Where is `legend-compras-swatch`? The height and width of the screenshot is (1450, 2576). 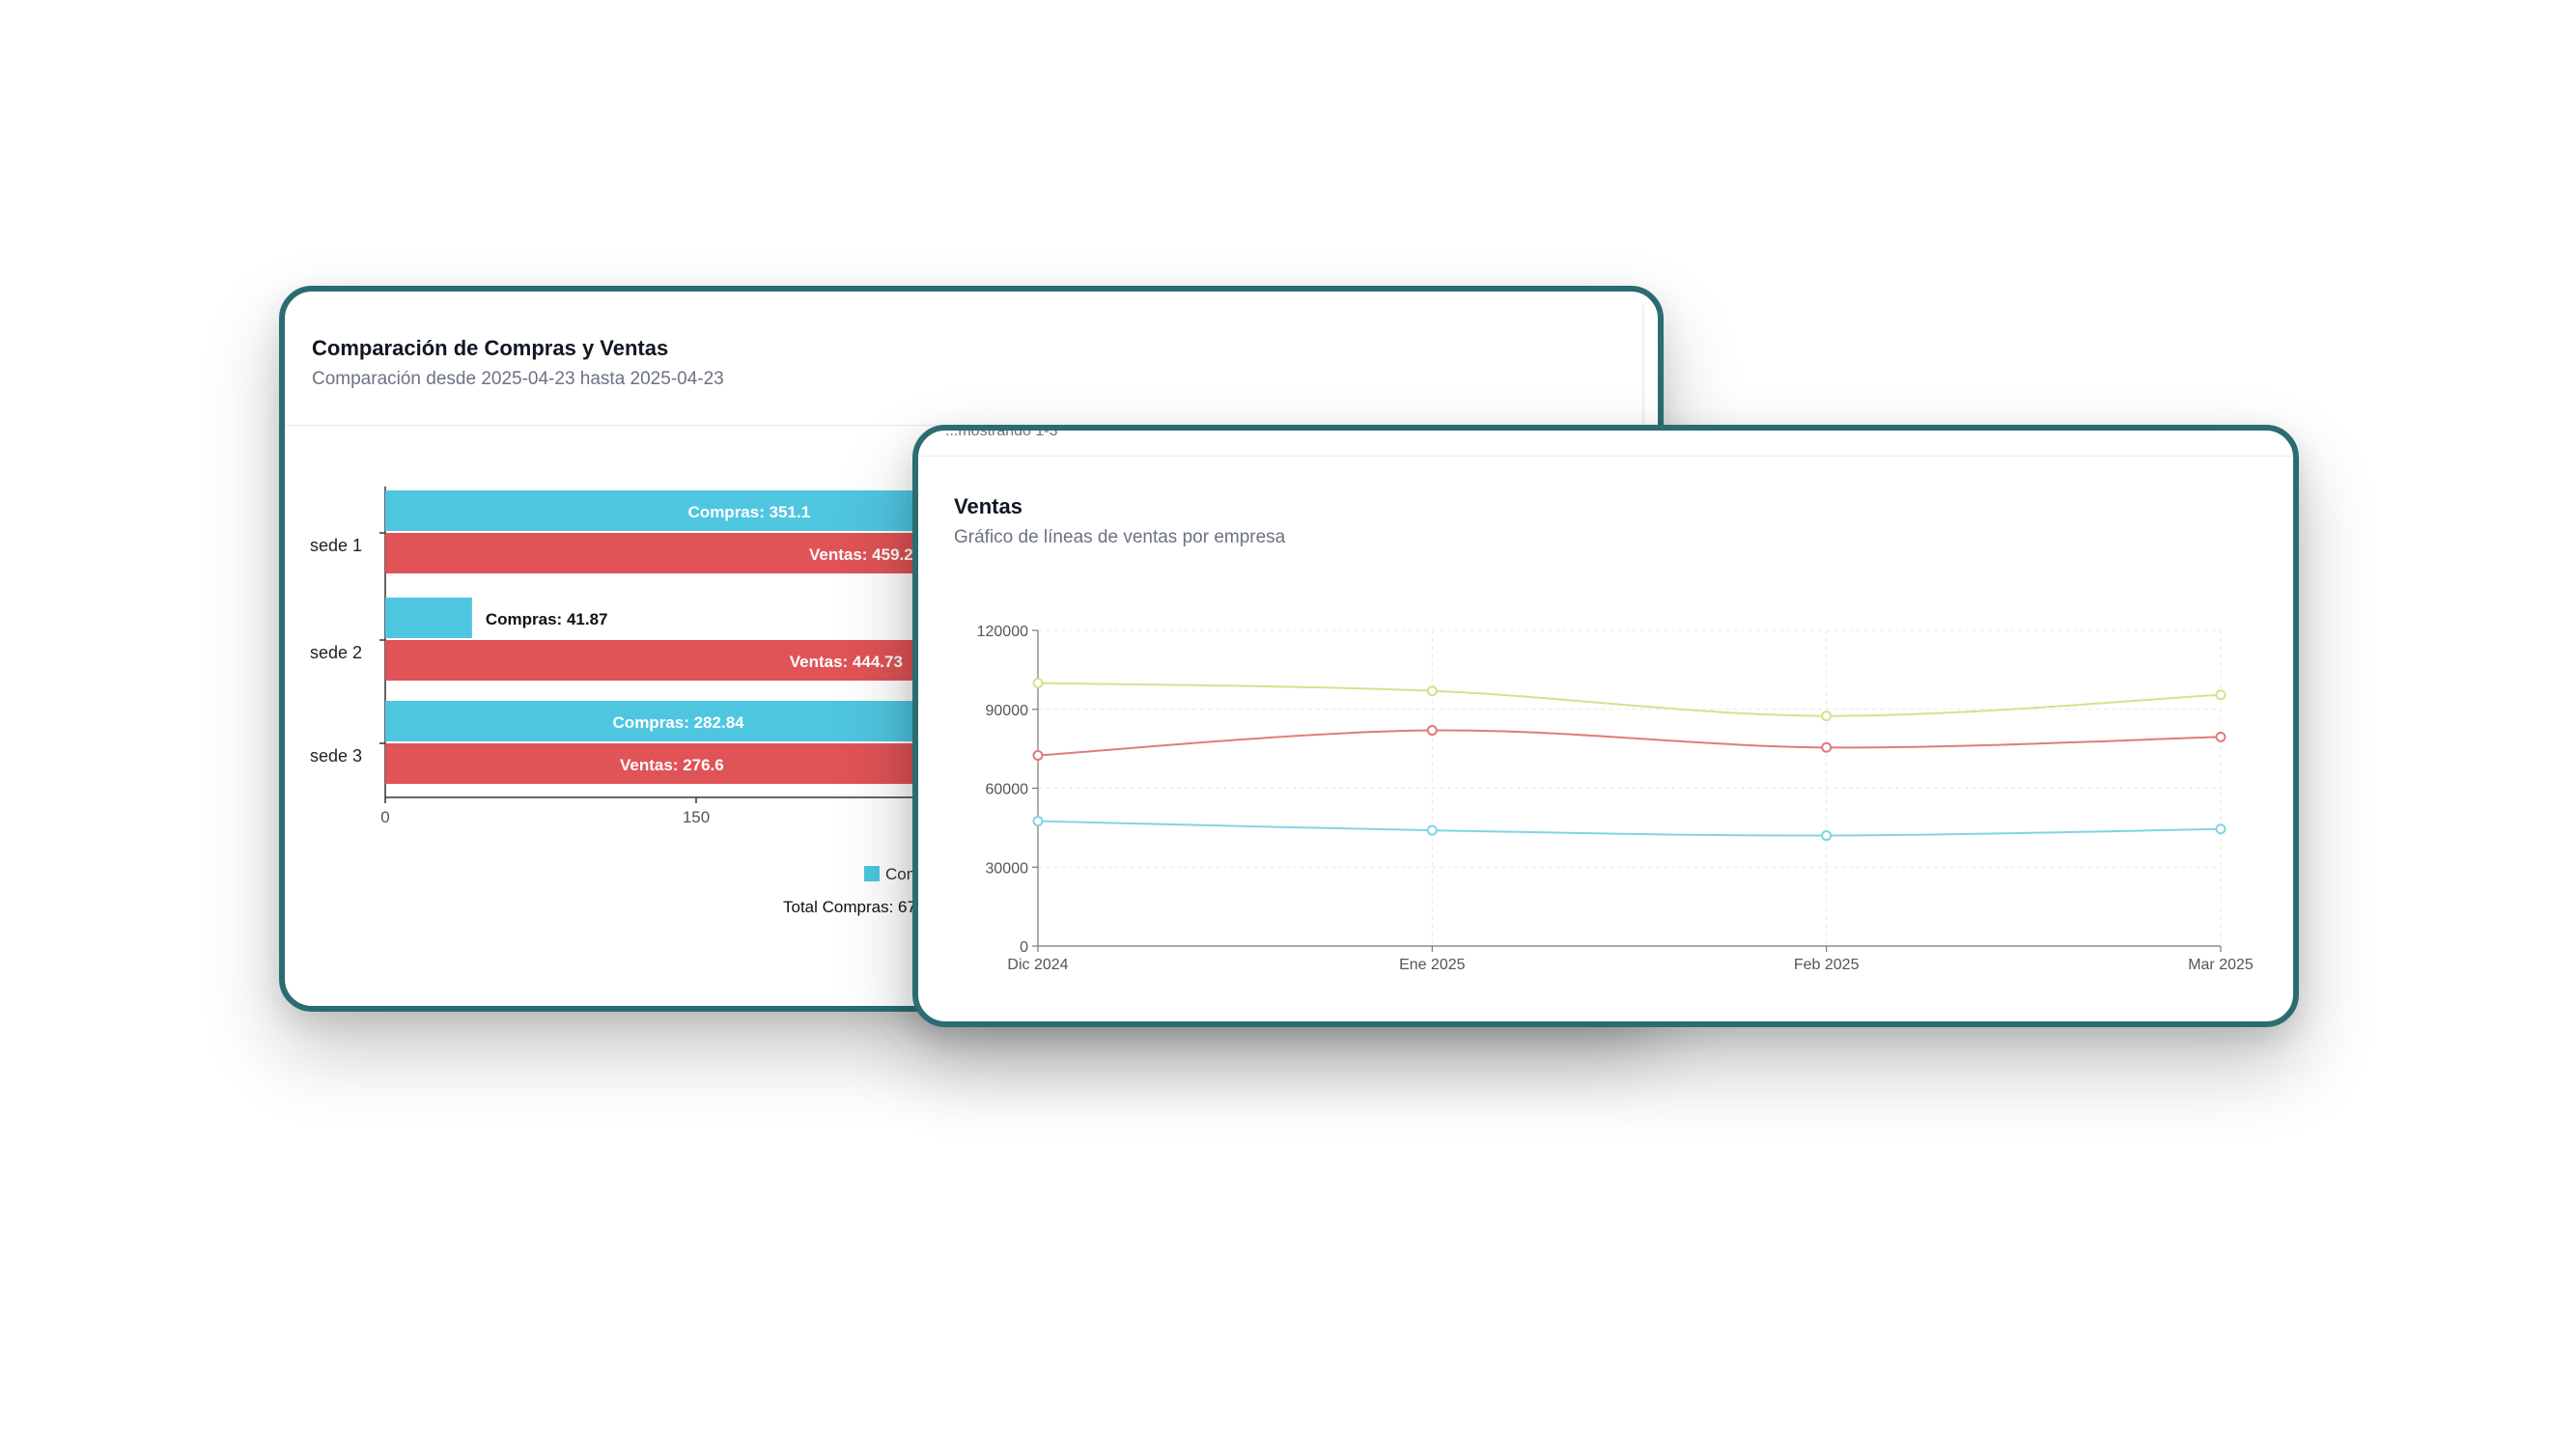
legend-compras-swatch is located at coordinates (872, 873).